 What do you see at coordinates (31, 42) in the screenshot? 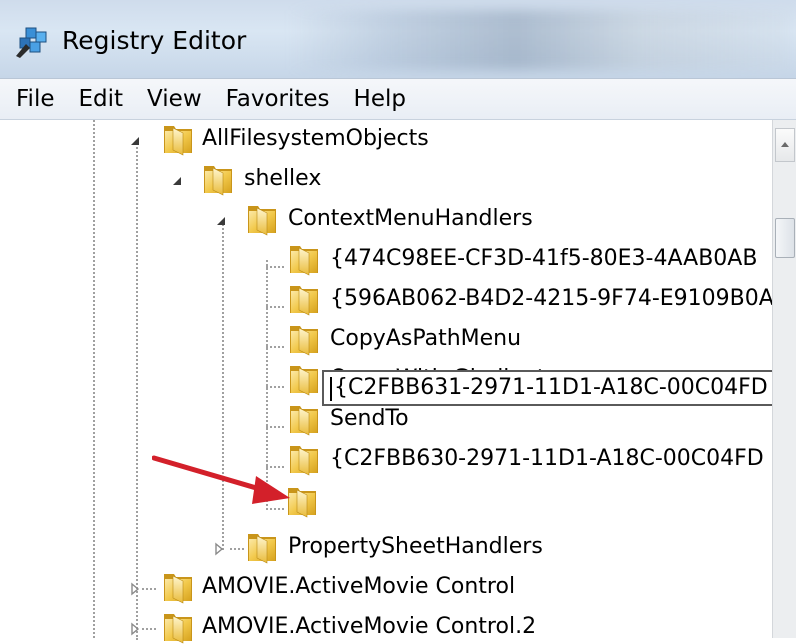
I see `registry-editor-icon` at bounding box center [31, 42].